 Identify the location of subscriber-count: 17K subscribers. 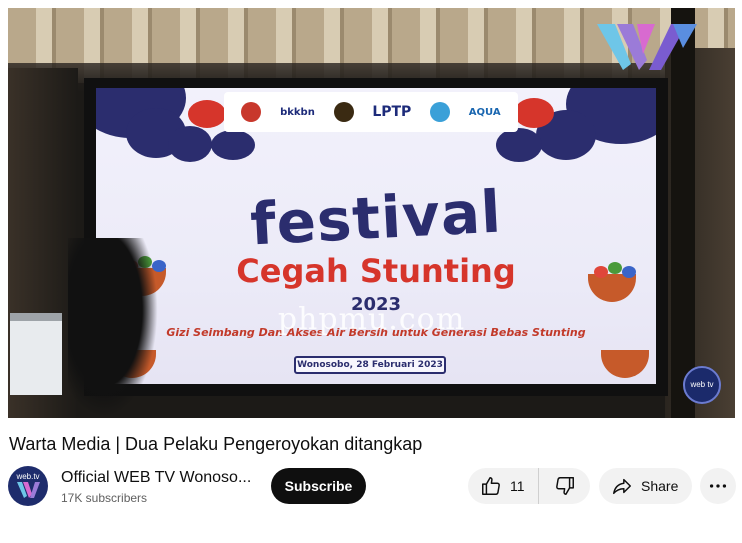
(104, 498).